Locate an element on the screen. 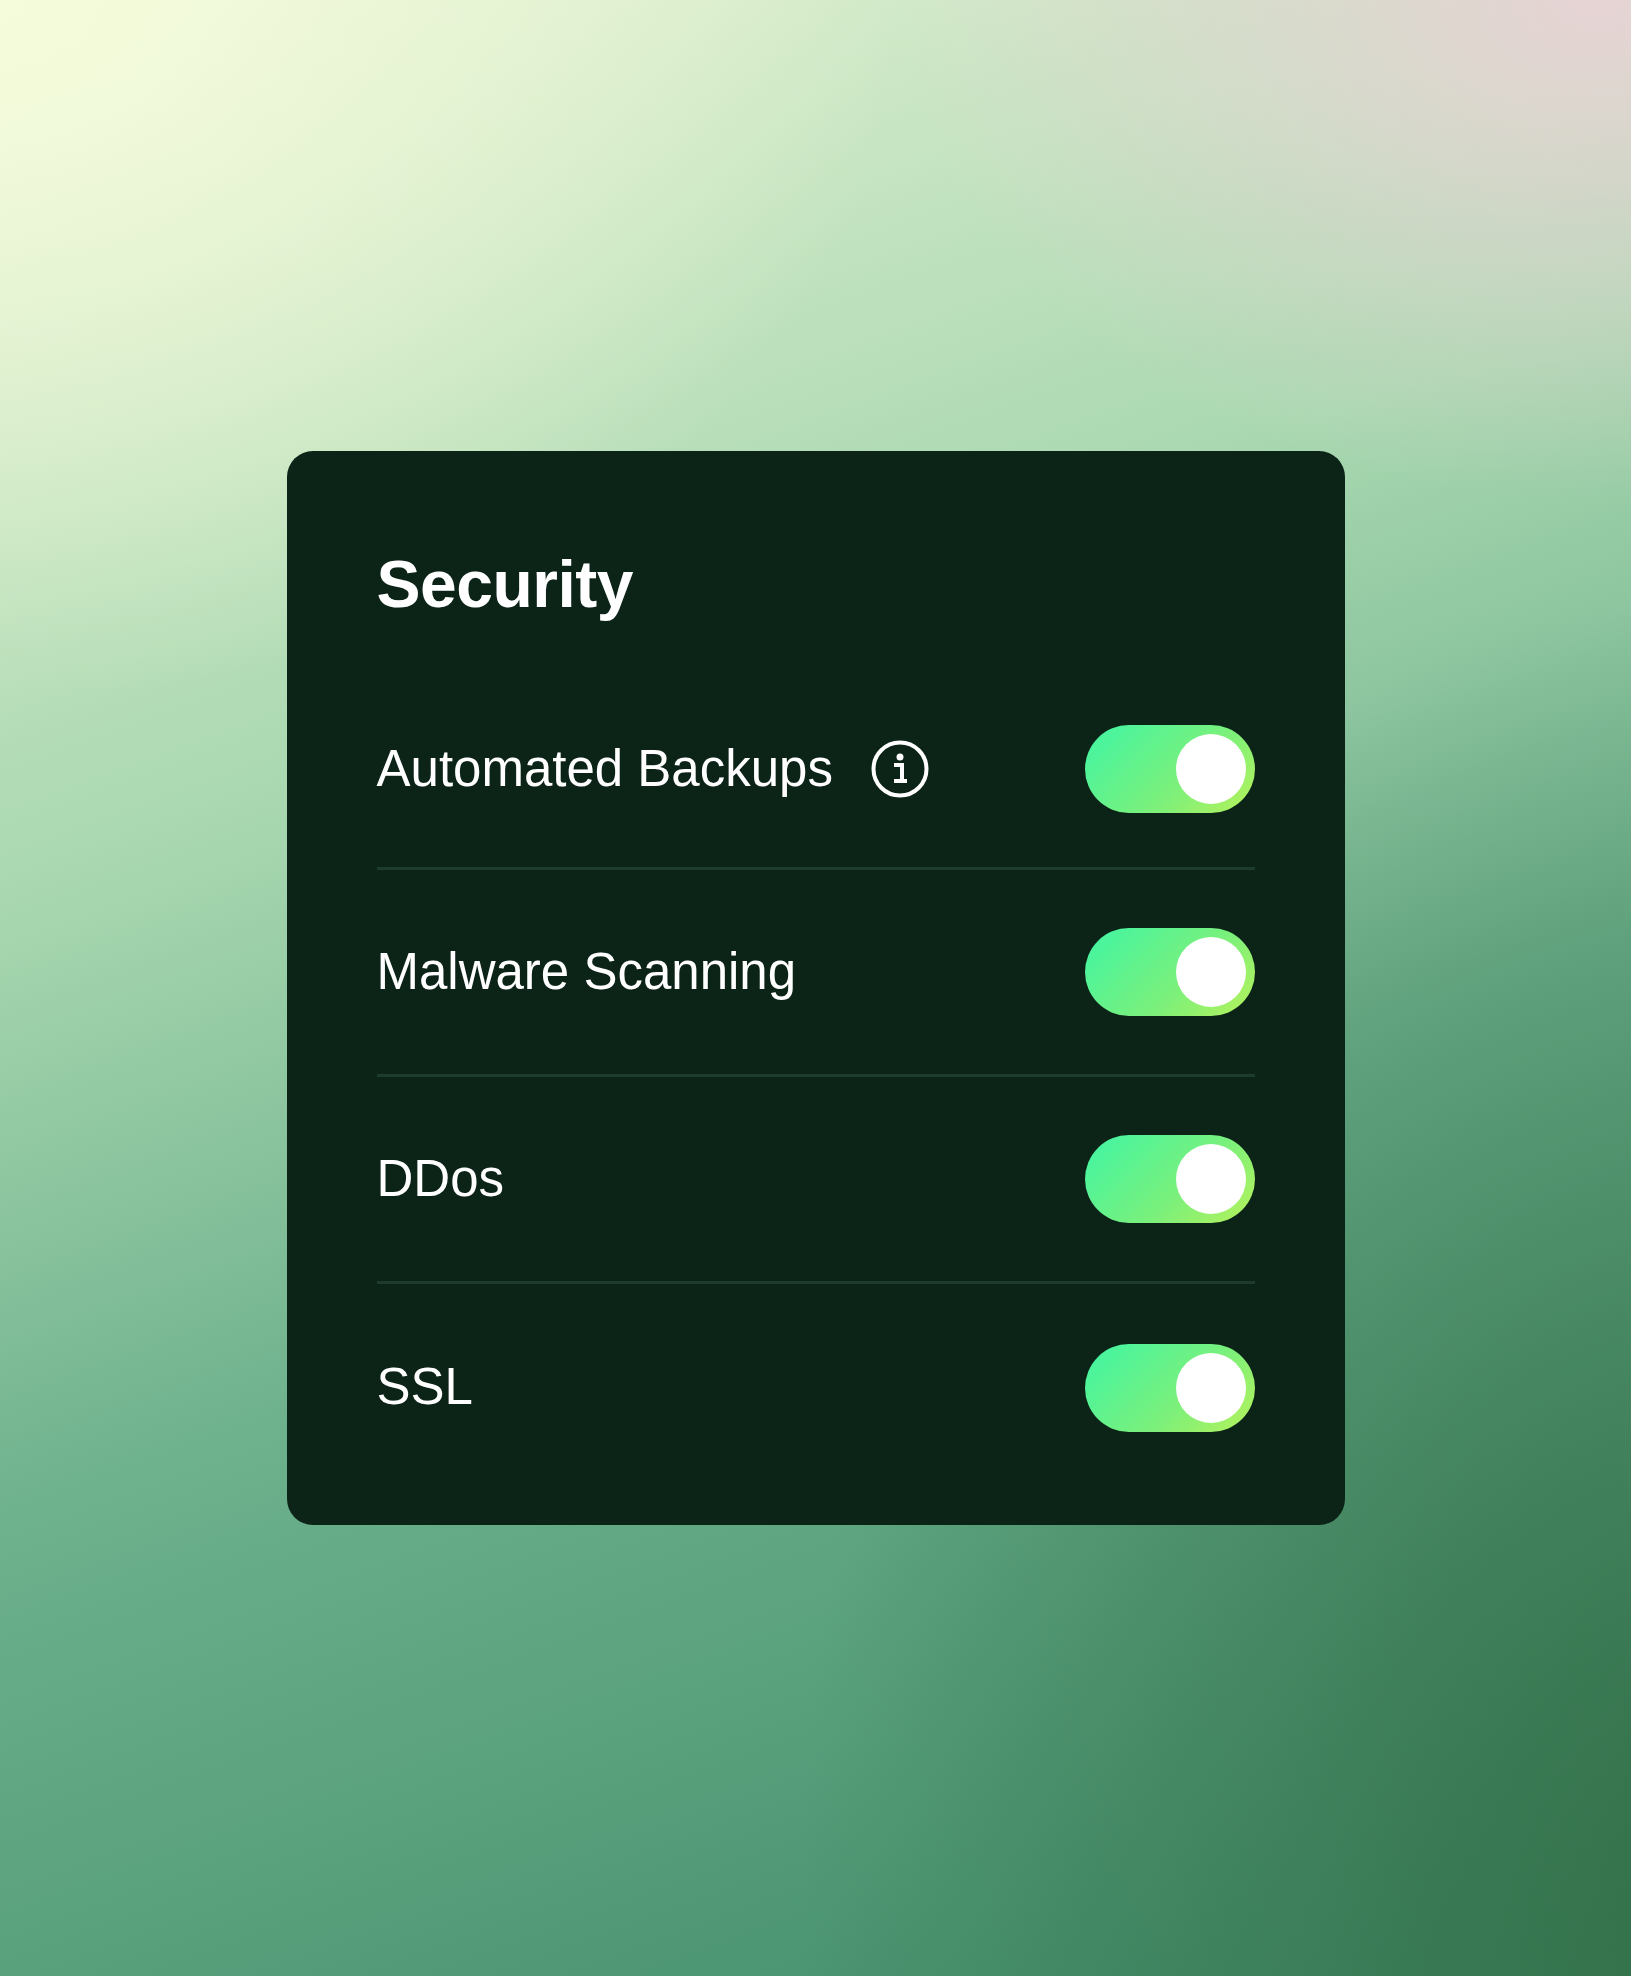 The width and height of the screenshot is (1631, 1976). setting-label: SSL is located at coordinates (424, 1387).